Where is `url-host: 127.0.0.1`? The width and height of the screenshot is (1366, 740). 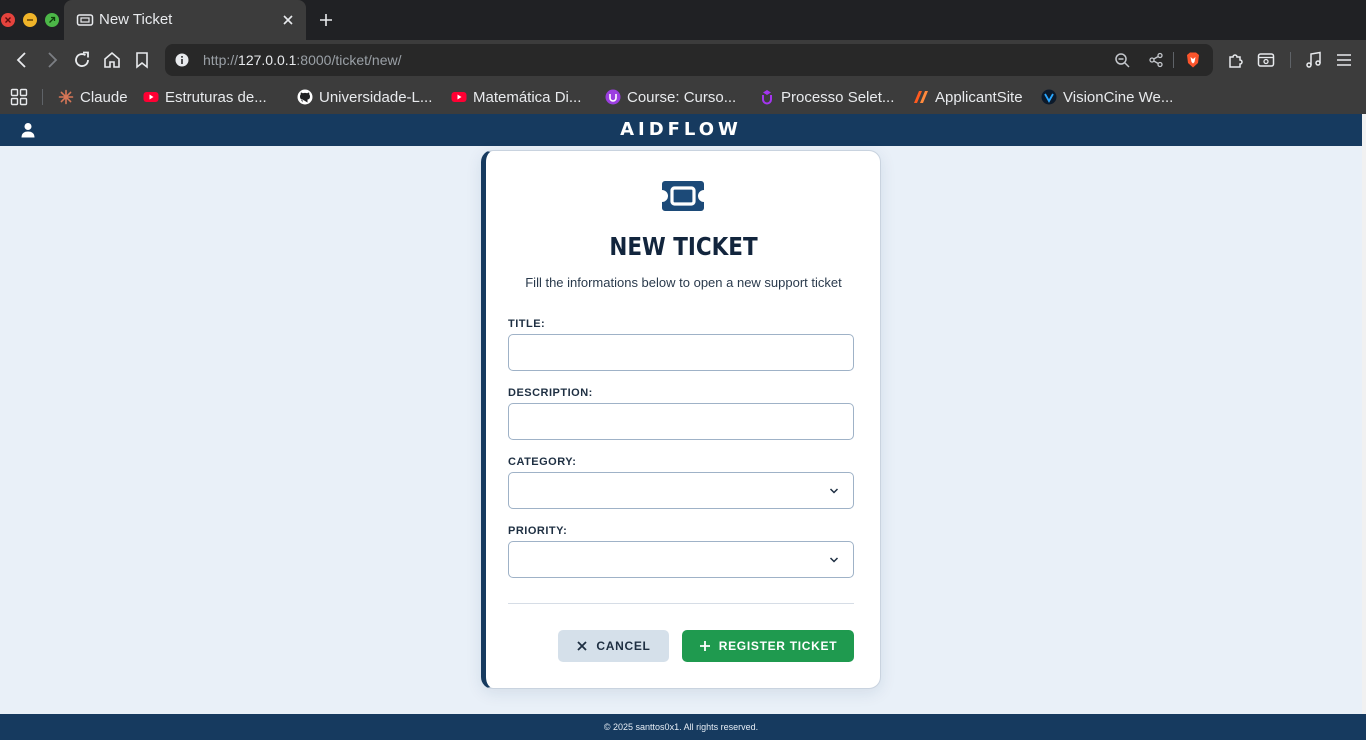
url-host: 127.0.0.1 is located at coordinates (267, 60).